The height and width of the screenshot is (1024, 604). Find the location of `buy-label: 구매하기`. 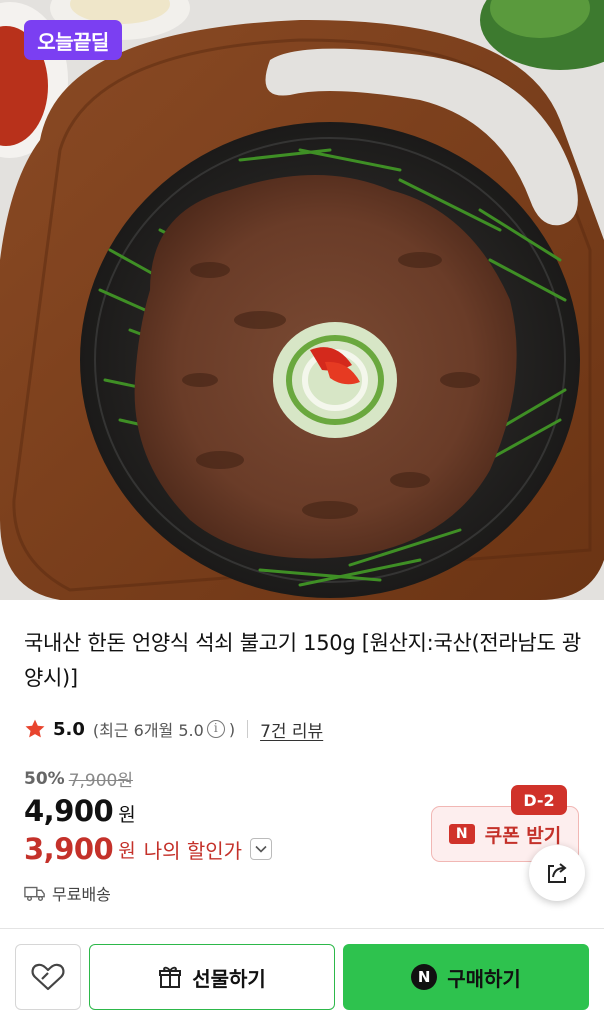

buy-label: 구매하기 is located at coordinates (484, 978).